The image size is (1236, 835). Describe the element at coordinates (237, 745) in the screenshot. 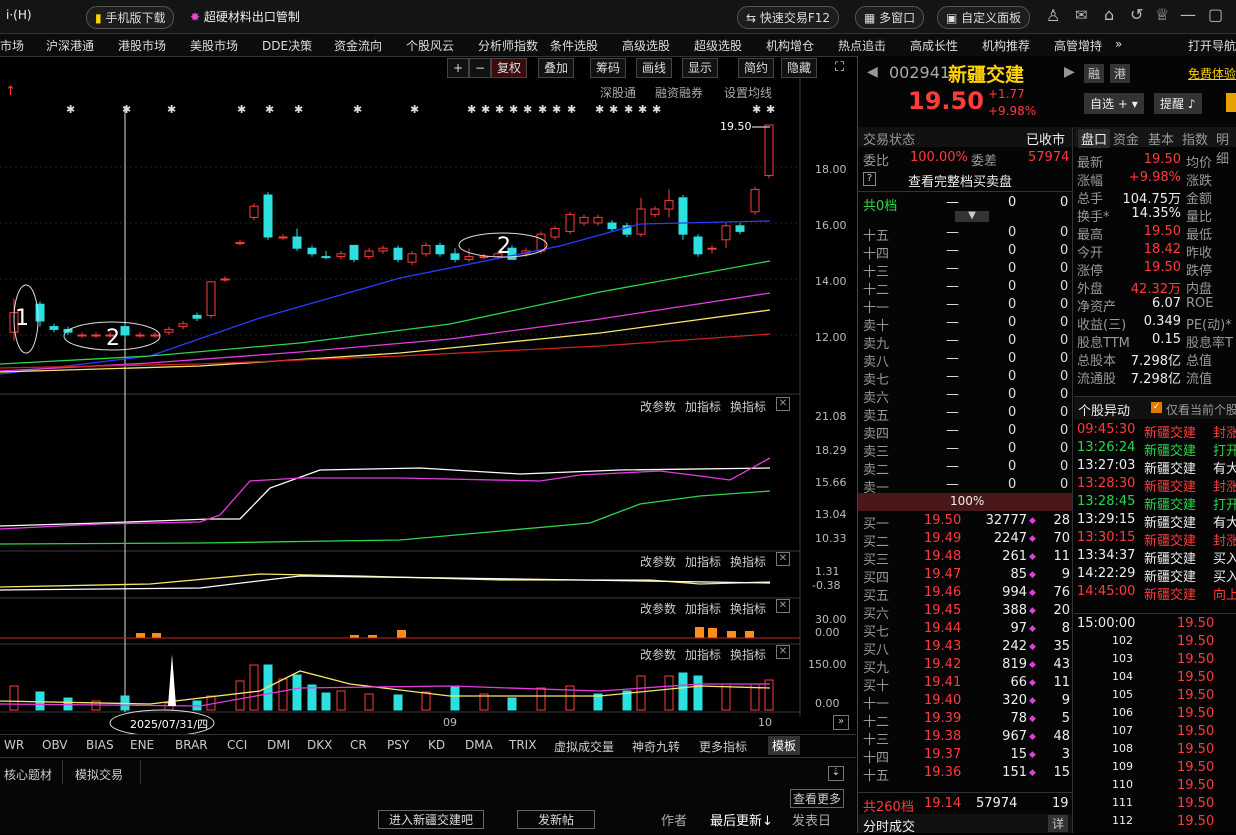

I see `tab-cci: CCI` at that location.